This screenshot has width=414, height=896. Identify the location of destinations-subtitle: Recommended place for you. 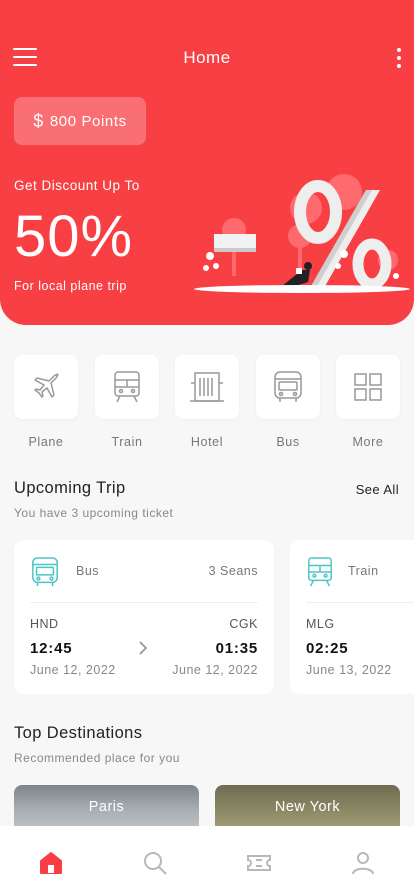
(97, 758).